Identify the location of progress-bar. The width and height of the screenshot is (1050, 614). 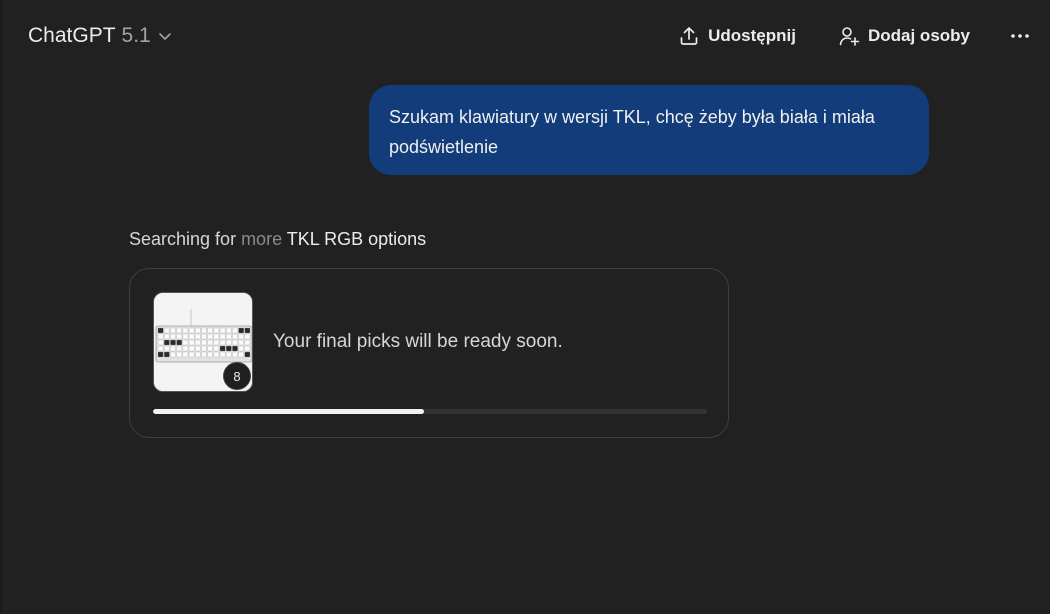
(430, 411).